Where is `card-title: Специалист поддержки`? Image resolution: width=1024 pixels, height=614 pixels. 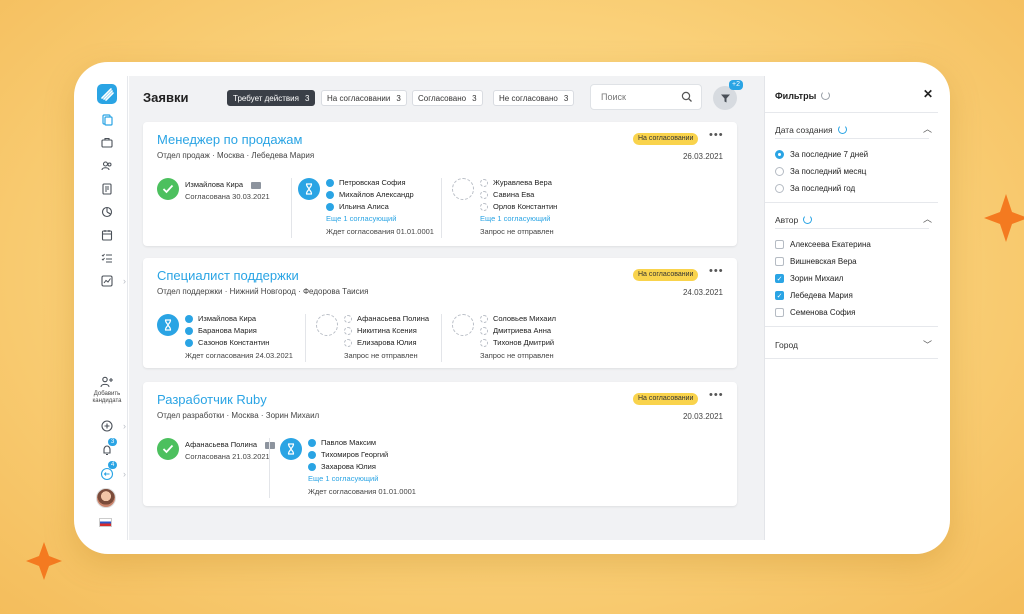 card-title: Специалист поддержки is located at coordinates (228, 275).